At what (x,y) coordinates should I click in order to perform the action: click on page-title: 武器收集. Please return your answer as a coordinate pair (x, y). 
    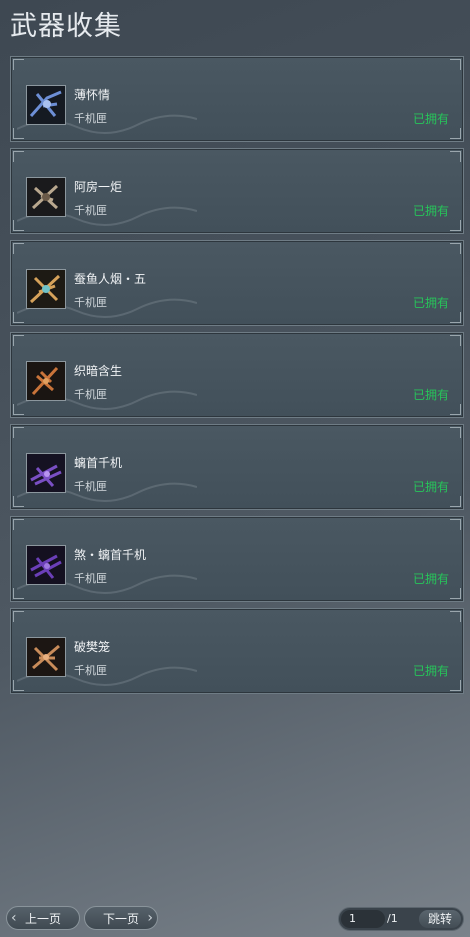
    Looking at the image, I should click on (66, 26).